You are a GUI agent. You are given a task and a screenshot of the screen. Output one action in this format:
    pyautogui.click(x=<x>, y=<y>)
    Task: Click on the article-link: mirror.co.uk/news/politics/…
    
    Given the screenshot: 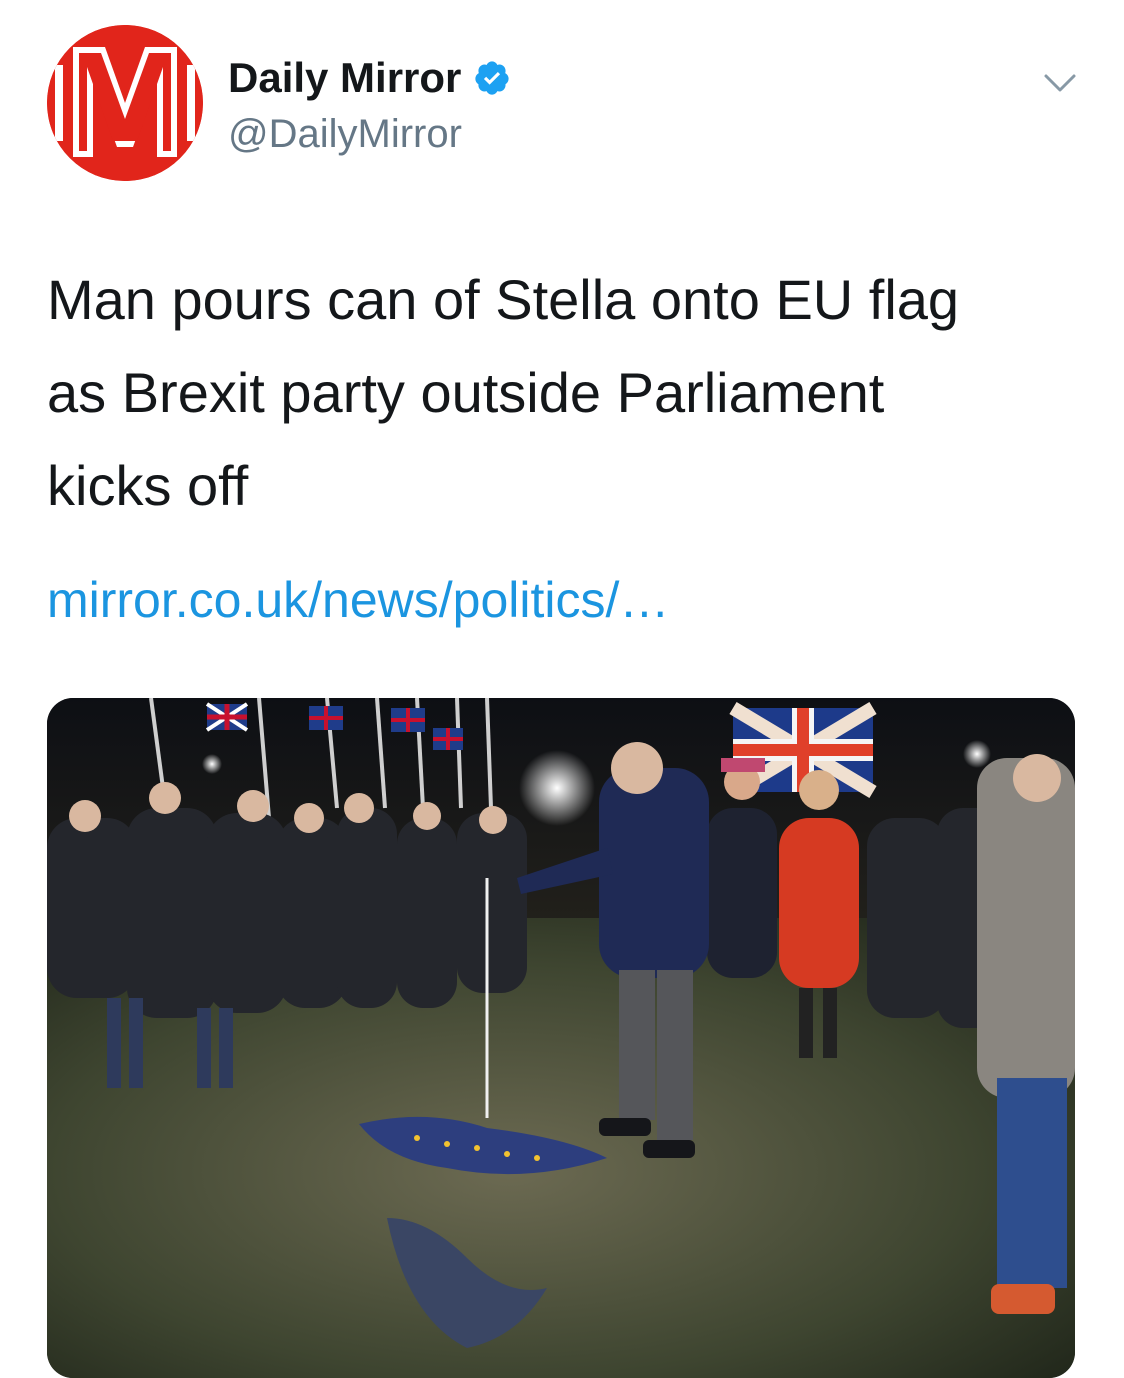 What is the action you would take?
    pyautogui.click(x=358, y=600)
    